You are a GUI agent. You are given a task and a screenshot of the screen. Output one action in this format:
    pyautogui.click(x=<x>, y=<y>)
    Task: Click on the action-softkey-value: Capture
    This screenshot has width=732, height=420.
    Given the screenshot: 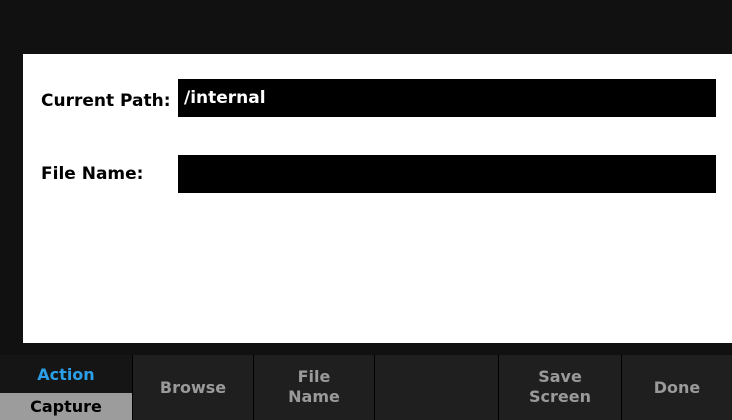 What is the action you would take?
    pyautogui.click(x=66, y=406)
    